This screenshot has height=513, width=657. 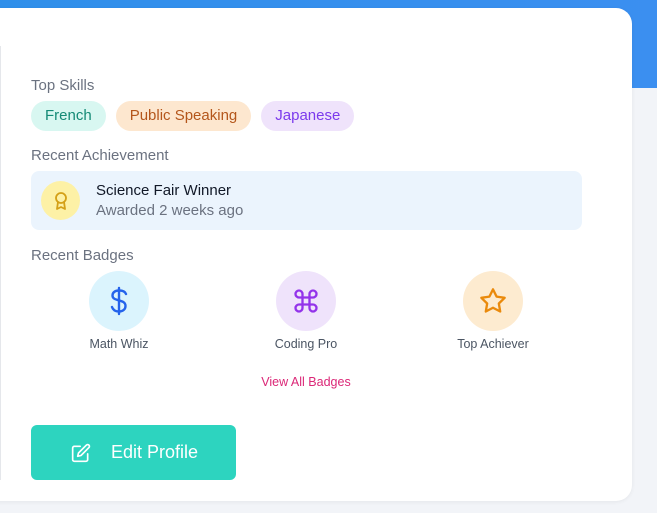 I want to click on award-ribbon-icon, so click(x=60, y=200).